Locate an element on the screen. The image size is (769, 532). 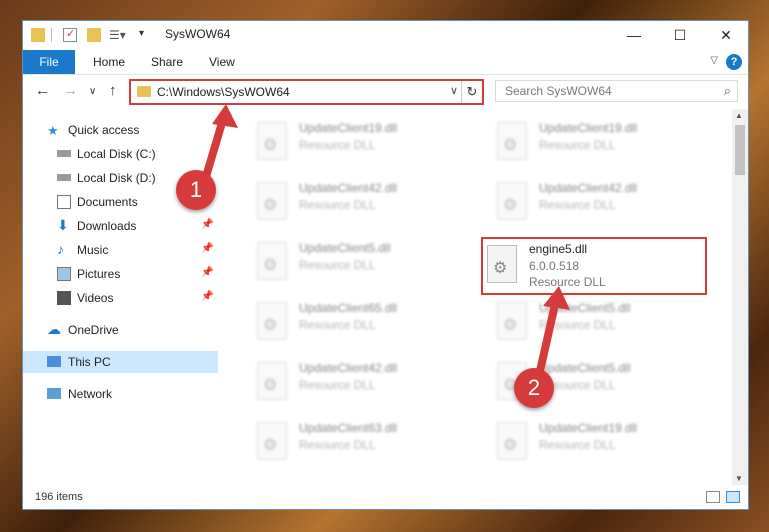
annotation-badge-1: 1 is located at coordinates (196, 190).